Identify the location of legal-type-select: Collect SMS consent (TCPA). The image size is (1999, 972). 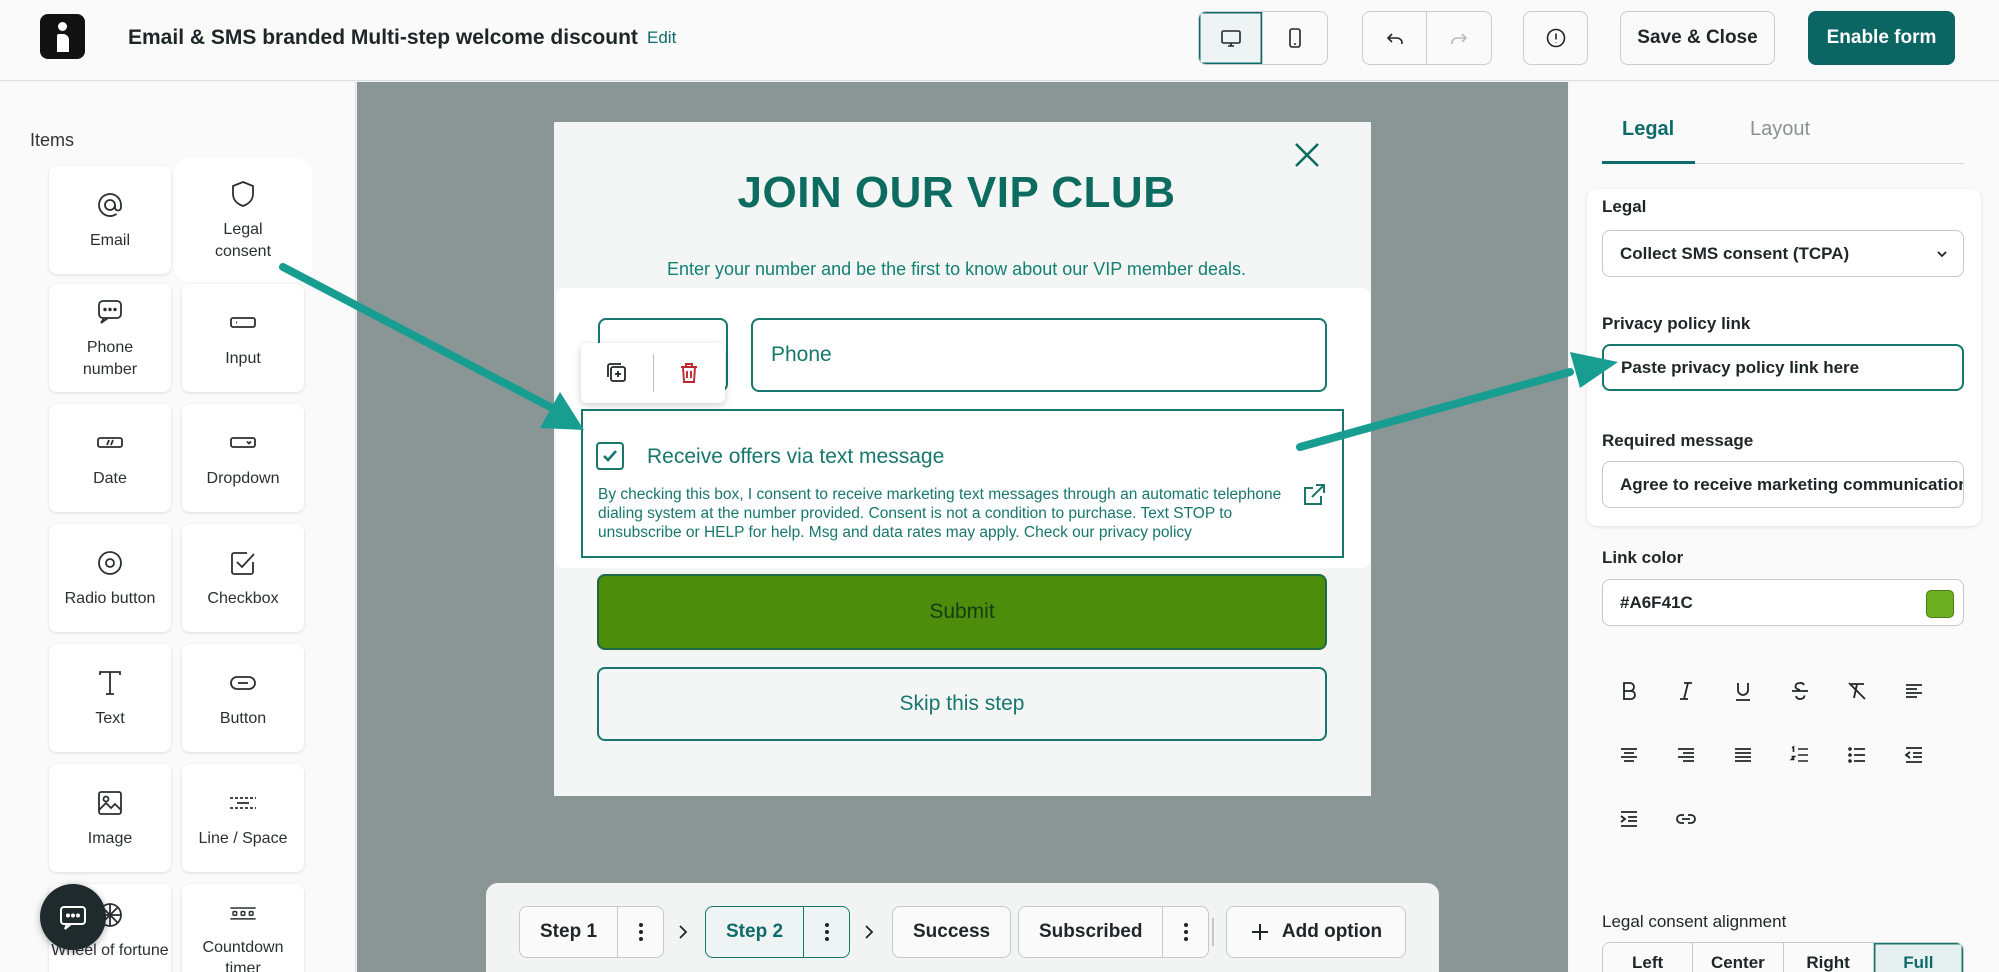
(1783, 253).